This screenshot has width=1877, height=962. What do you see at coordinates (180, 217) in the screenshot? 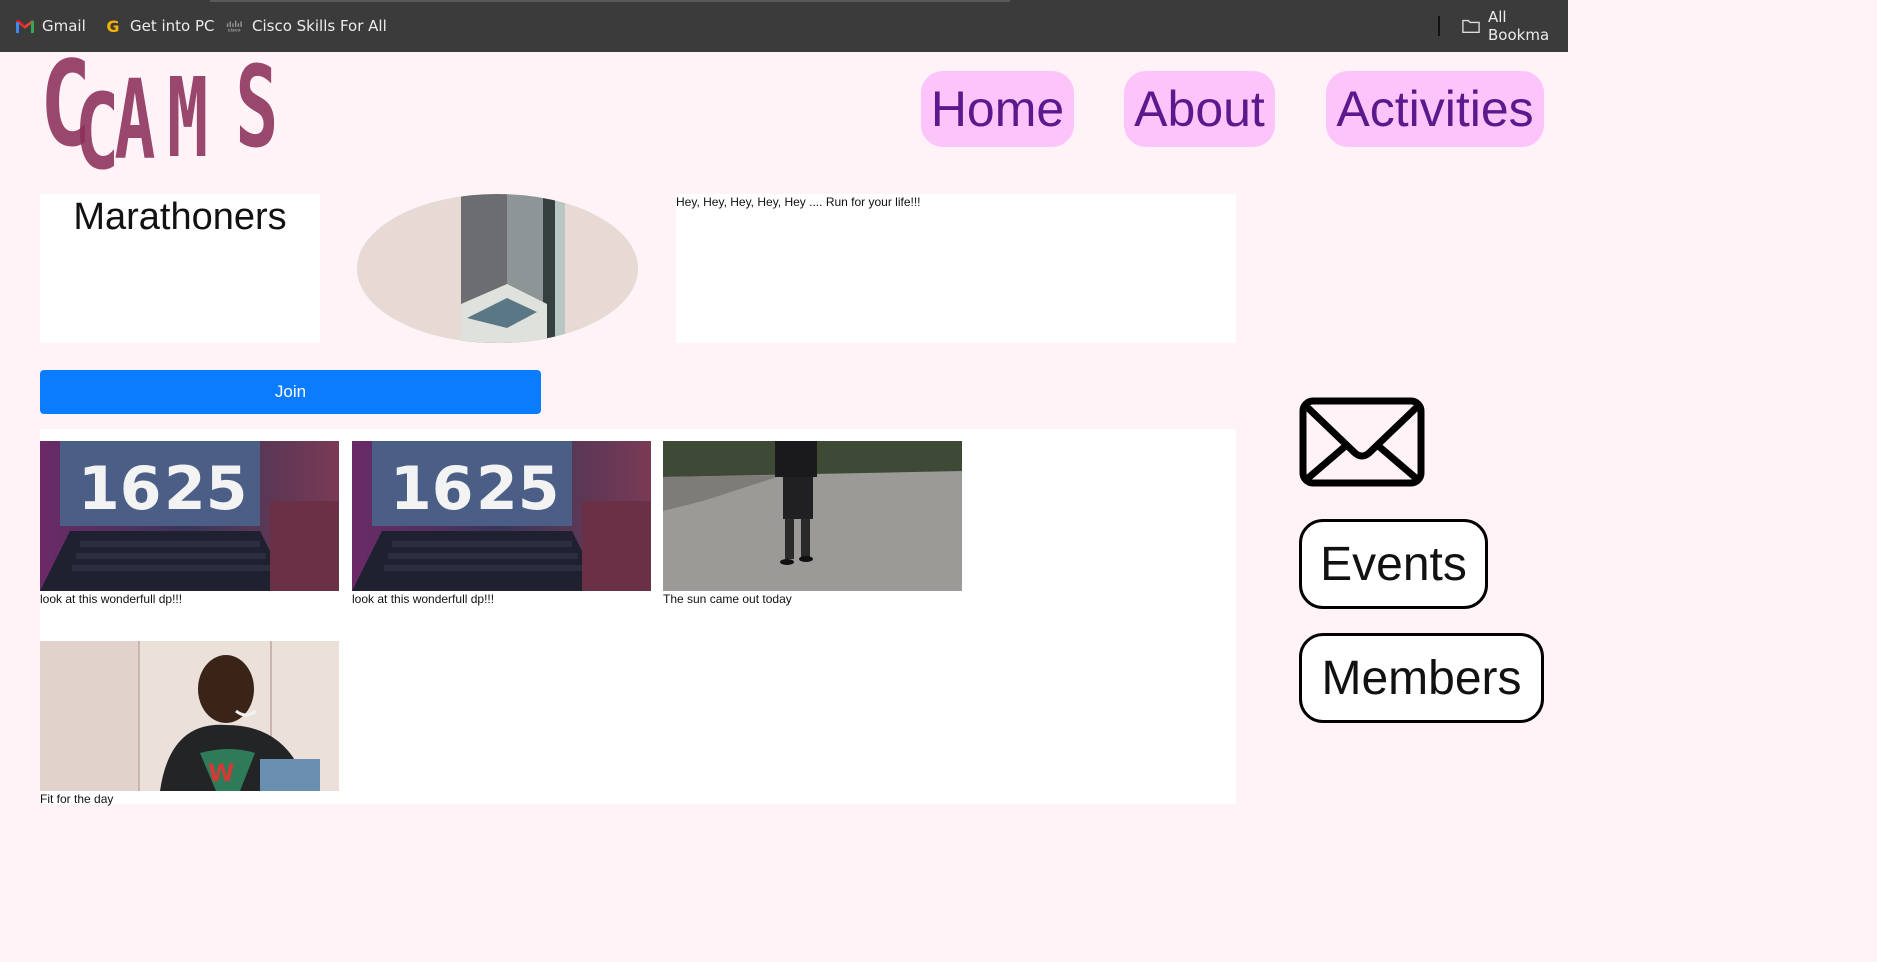
I see `group-title: Marathoners` at bounding box center [180, 217].